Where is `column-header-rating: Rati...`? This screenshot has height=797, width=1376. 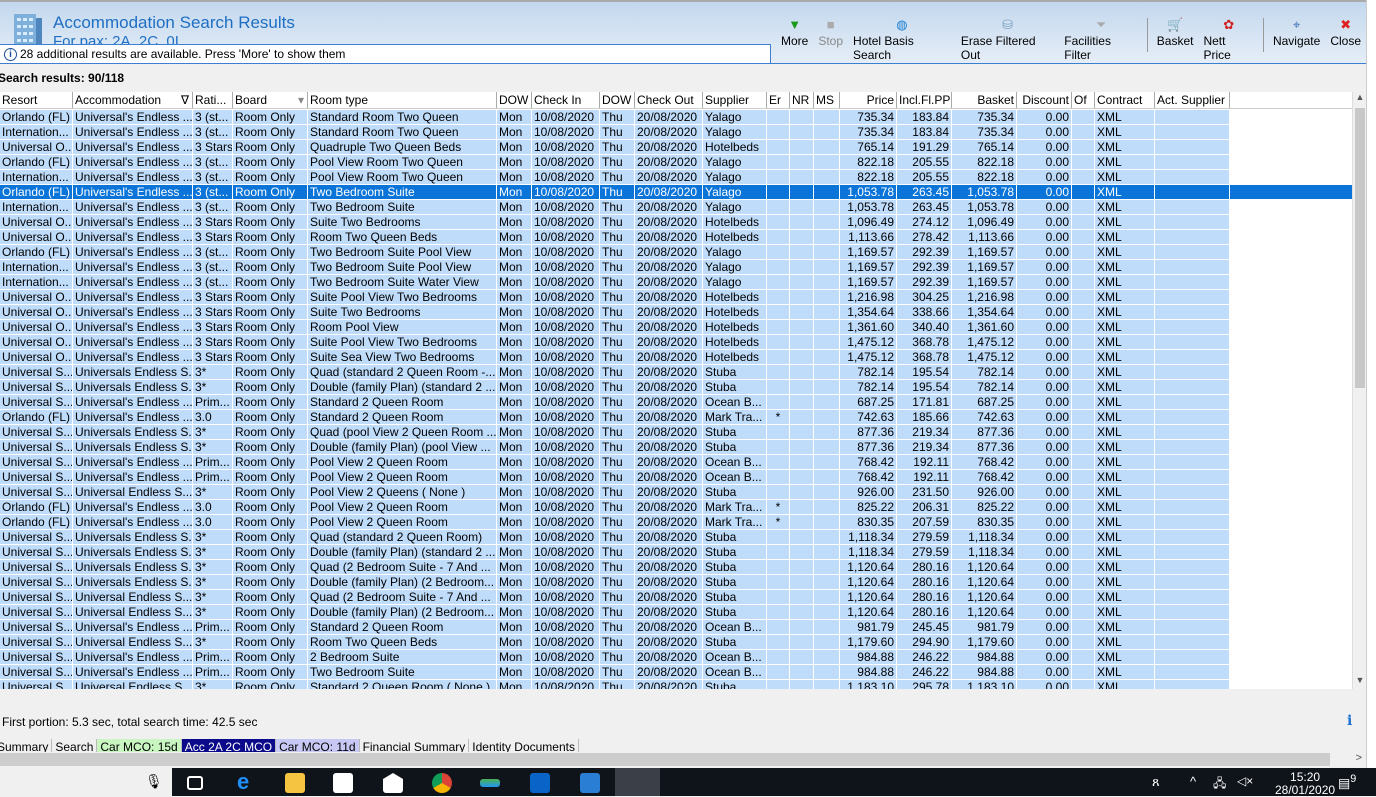 column-header-rating: Rati... is located at coordinates (213, 100).